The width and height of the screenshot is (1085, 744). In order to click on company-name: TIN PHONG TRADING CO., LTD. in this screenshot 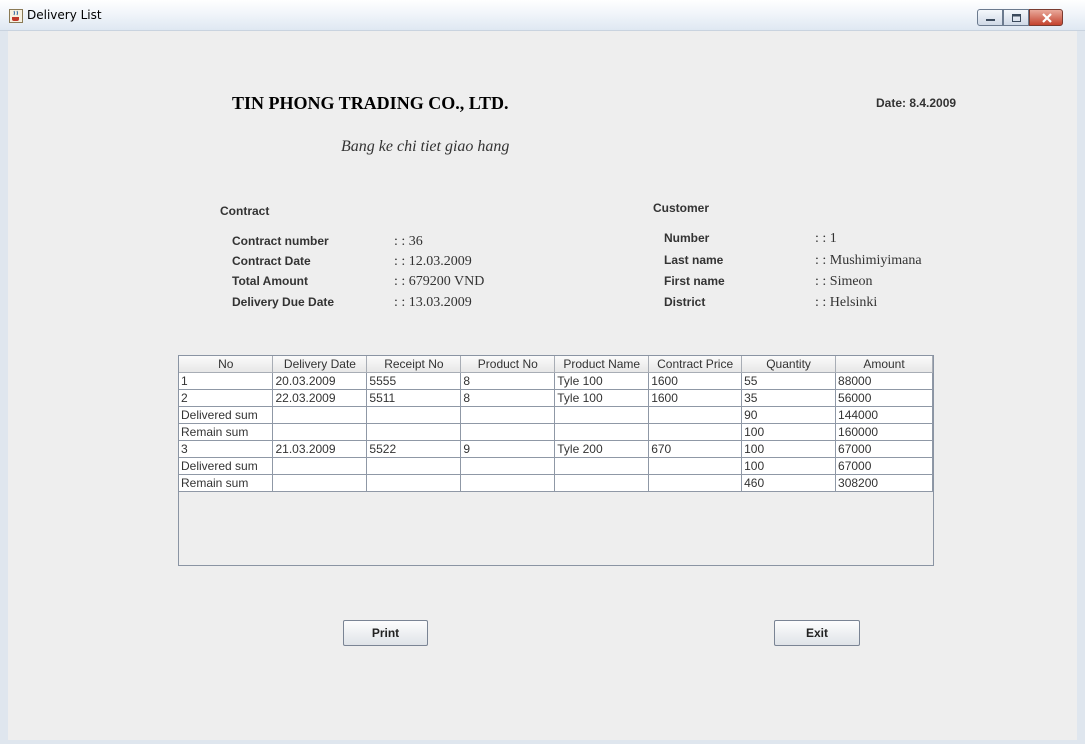, I will do `click(370, 103)`.